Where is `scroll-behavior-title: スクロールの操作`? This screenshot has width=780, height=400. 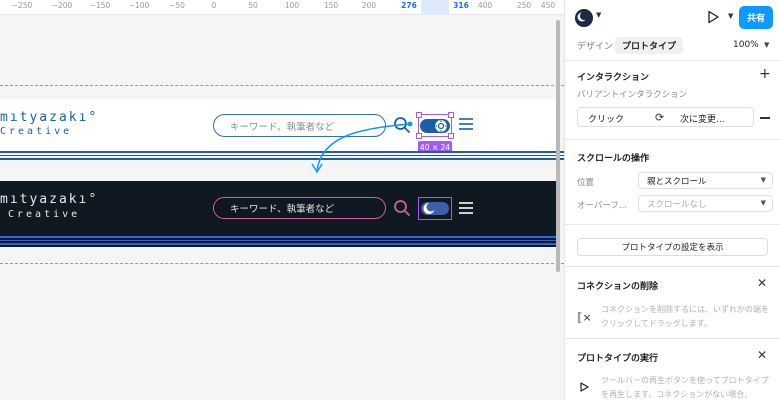 scroll-behavior-title: スクロールの操作 is located at coordinates (613, 159).